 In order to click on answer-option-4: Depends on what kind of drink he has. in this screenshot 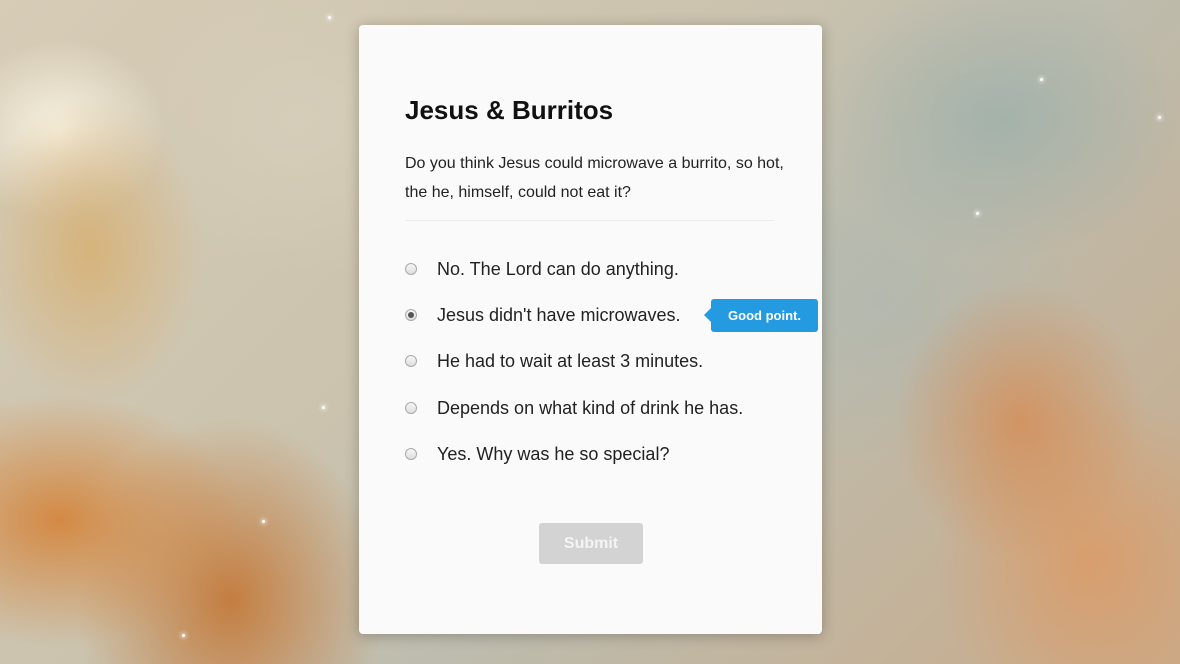, I will do `click(574, 408)`.